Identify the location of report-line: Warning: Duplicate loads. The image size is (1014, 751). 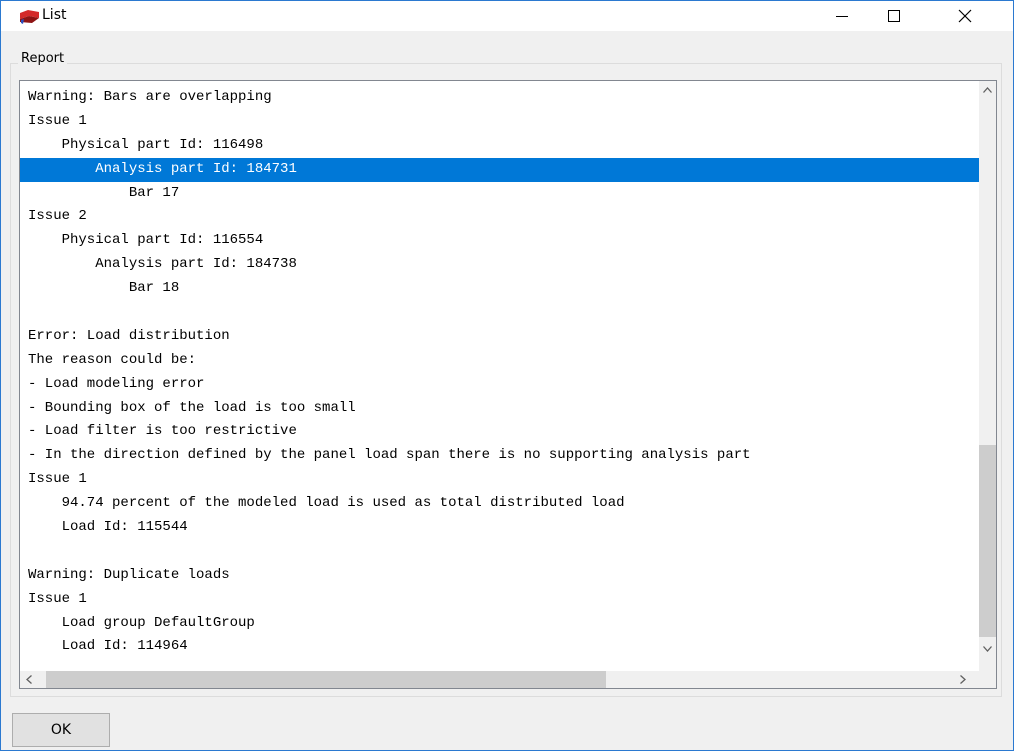
(499, 576).